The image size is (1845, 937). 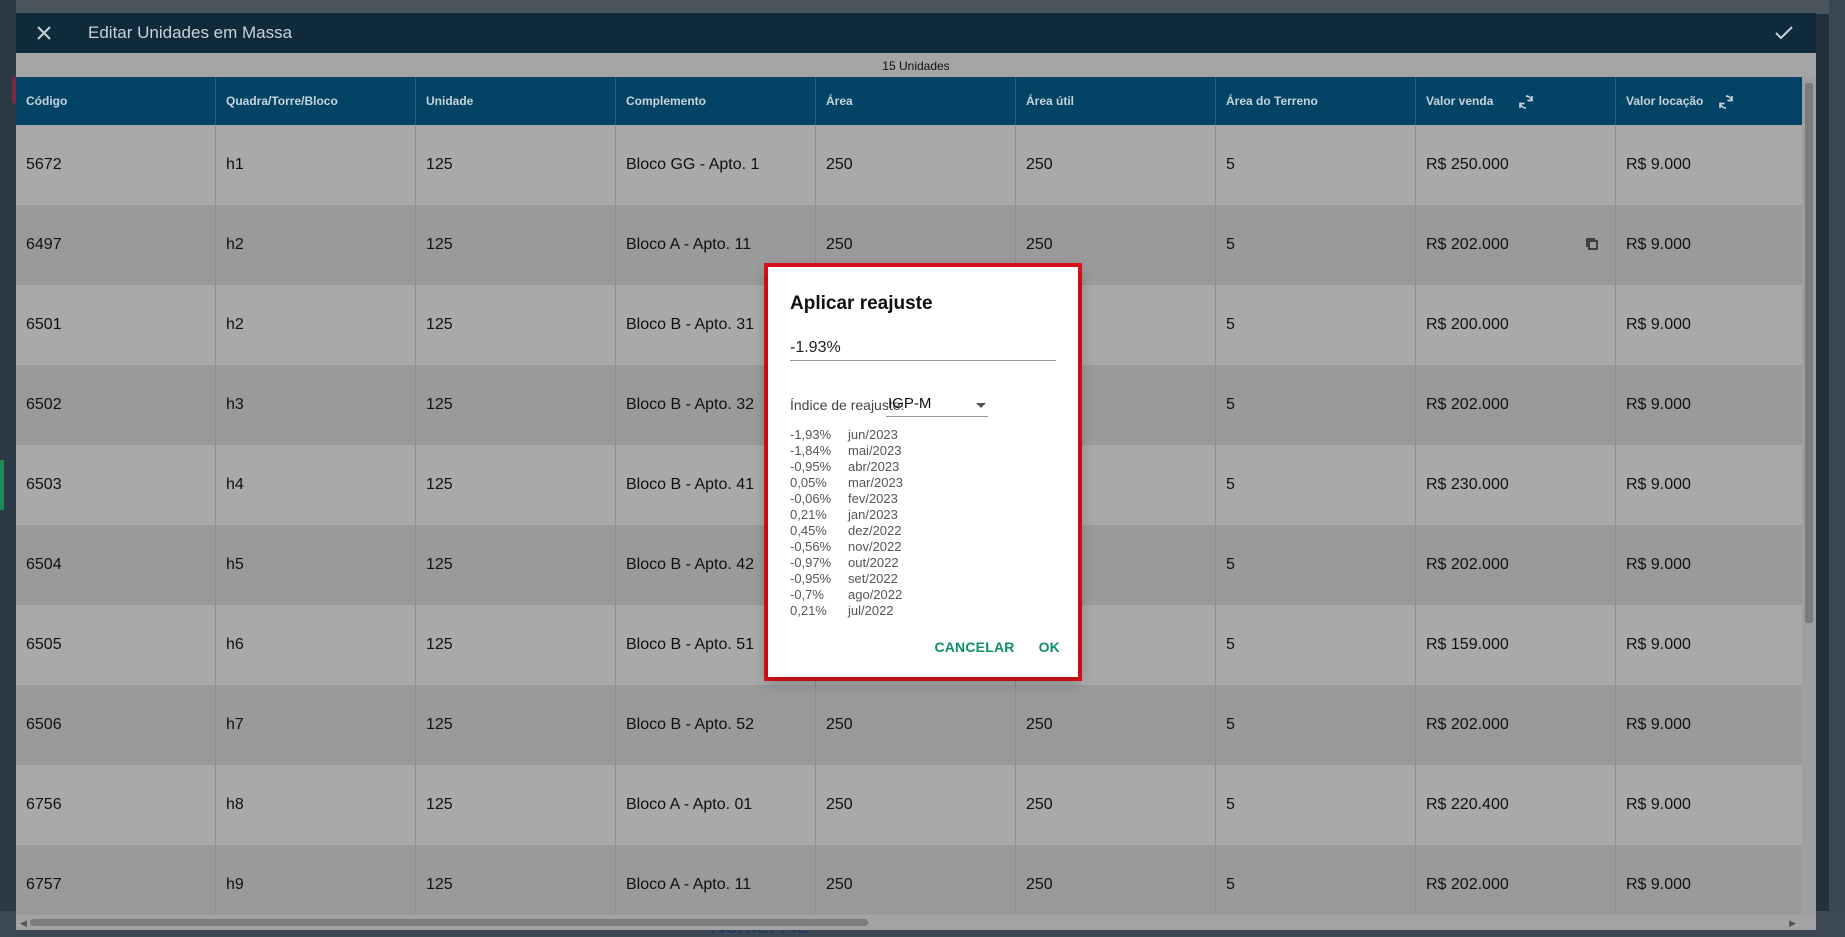 I want to click on table-cell: 6502, so click(x=116, y=405).